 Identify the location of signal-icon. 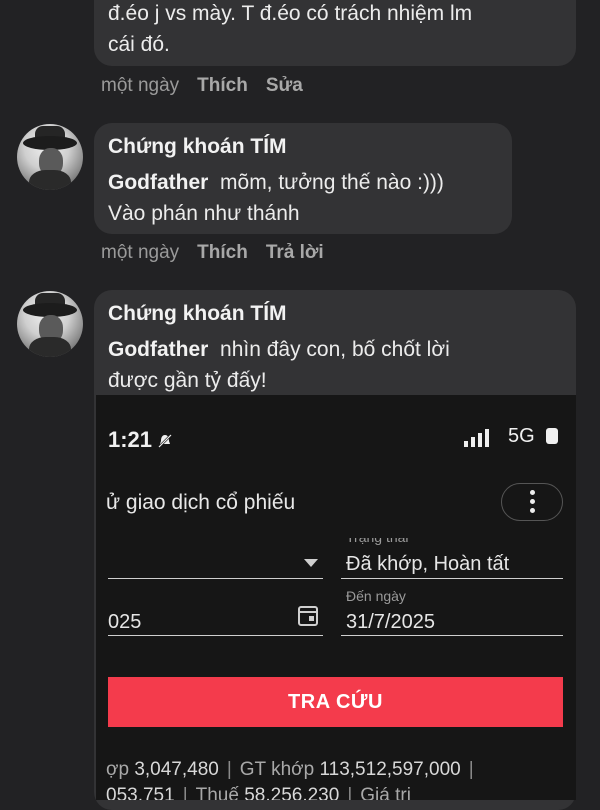
(478, 438).